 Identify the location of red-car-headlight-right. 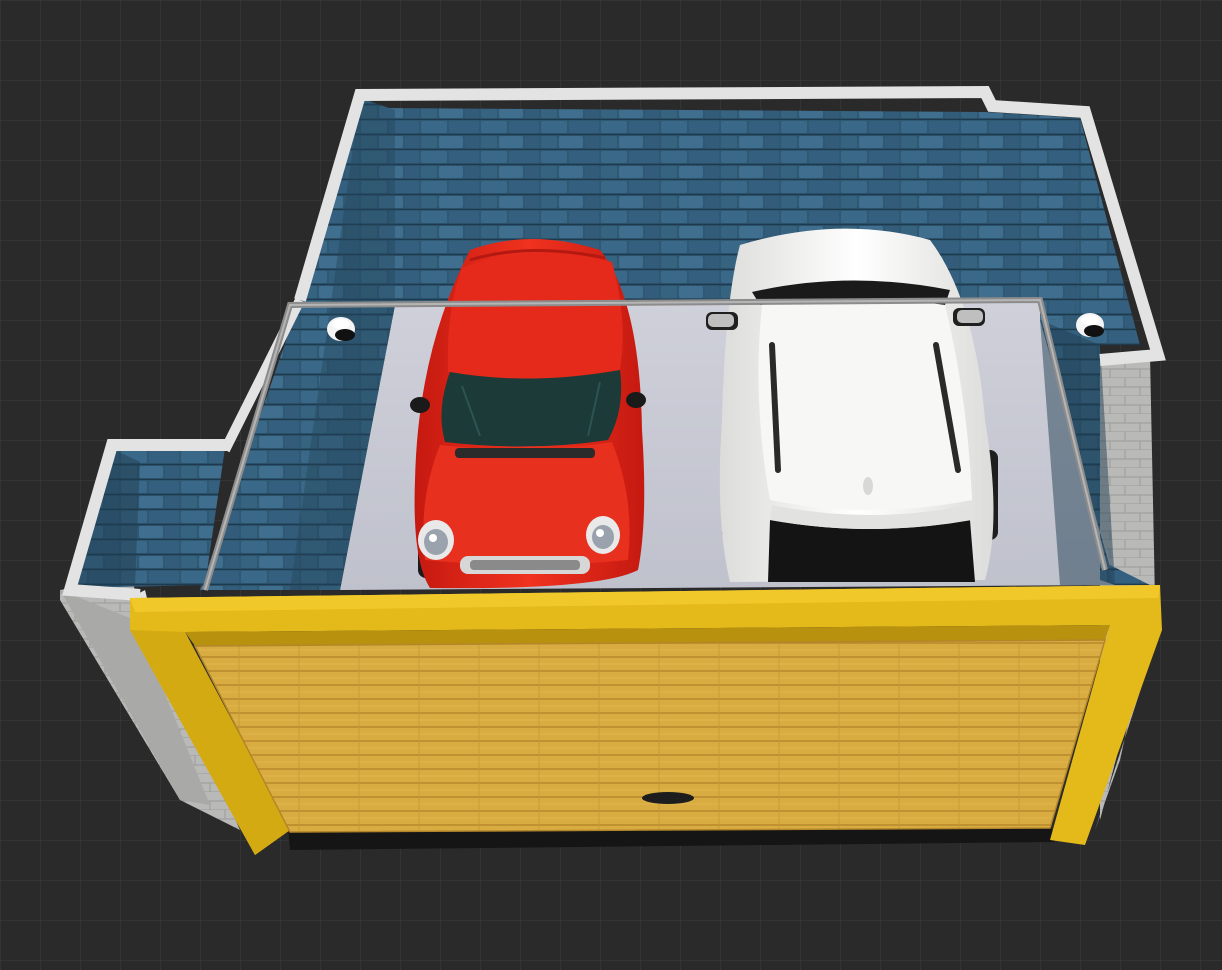
(603, 535).